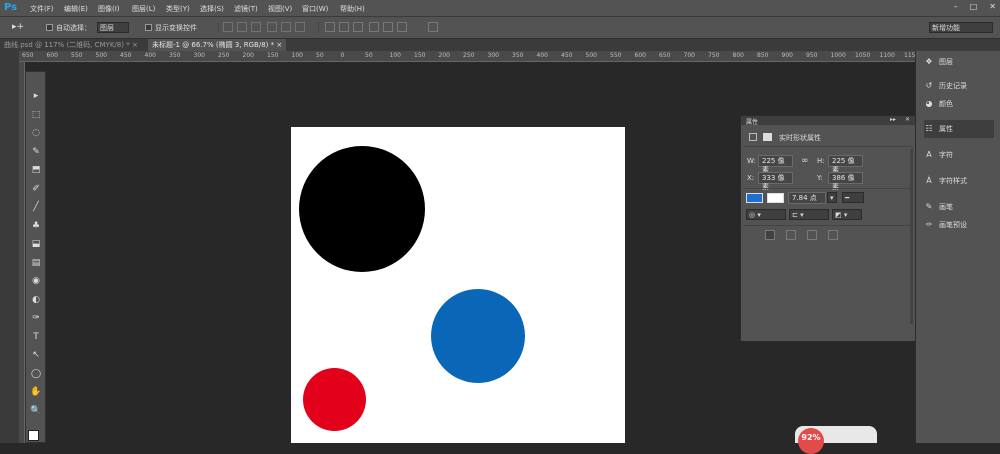 The height and width of the screenshot is (454, 1000). I want to click on type-tool-icon: ↖, so click(36, 355).